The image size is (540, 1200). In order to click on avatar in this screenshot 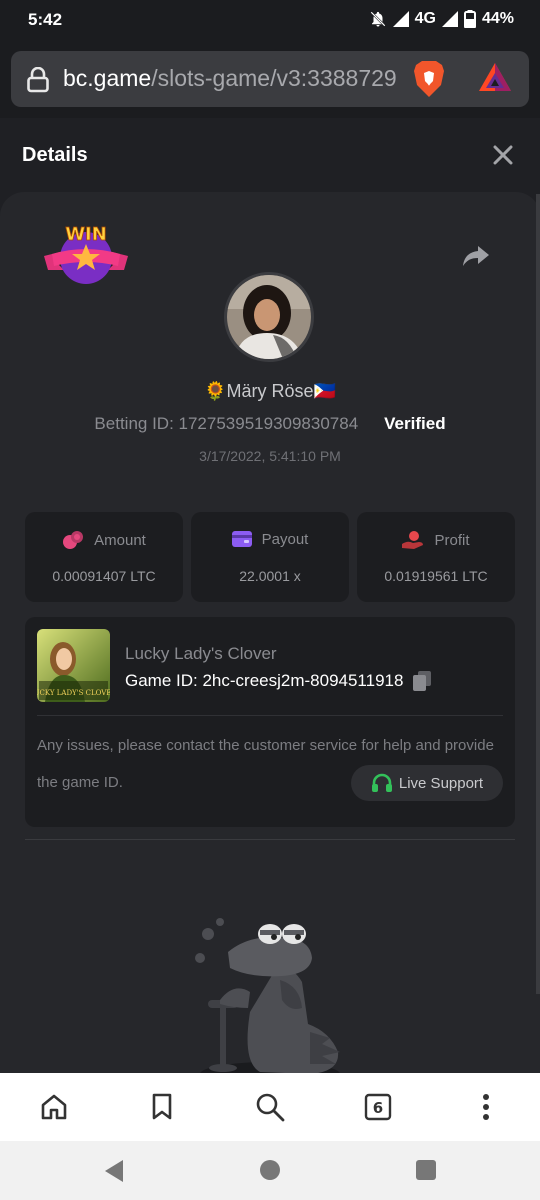, I will do `click(269, 317)`.